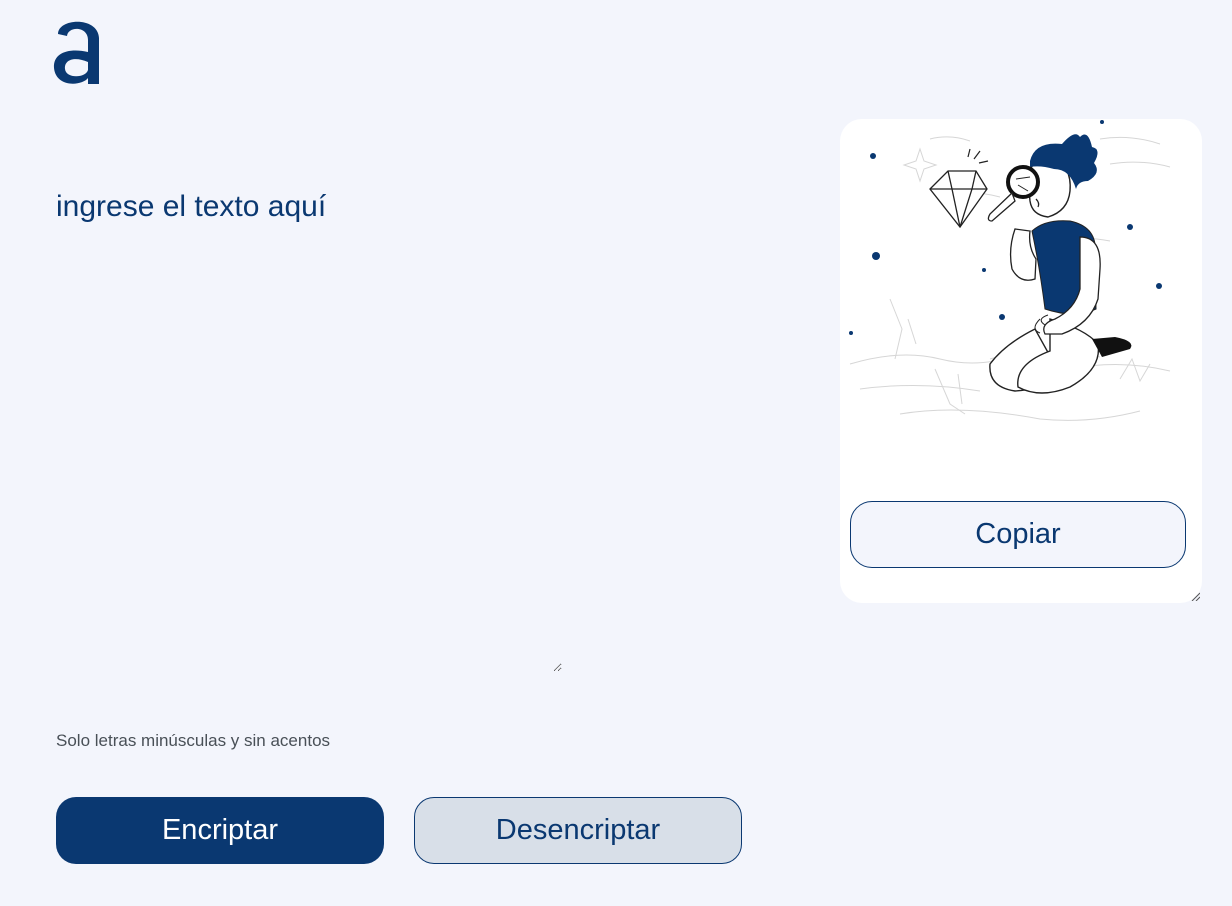  Describe the element at coordinates (76, 52) in the screenshot. I see `logo-icon` at that location.